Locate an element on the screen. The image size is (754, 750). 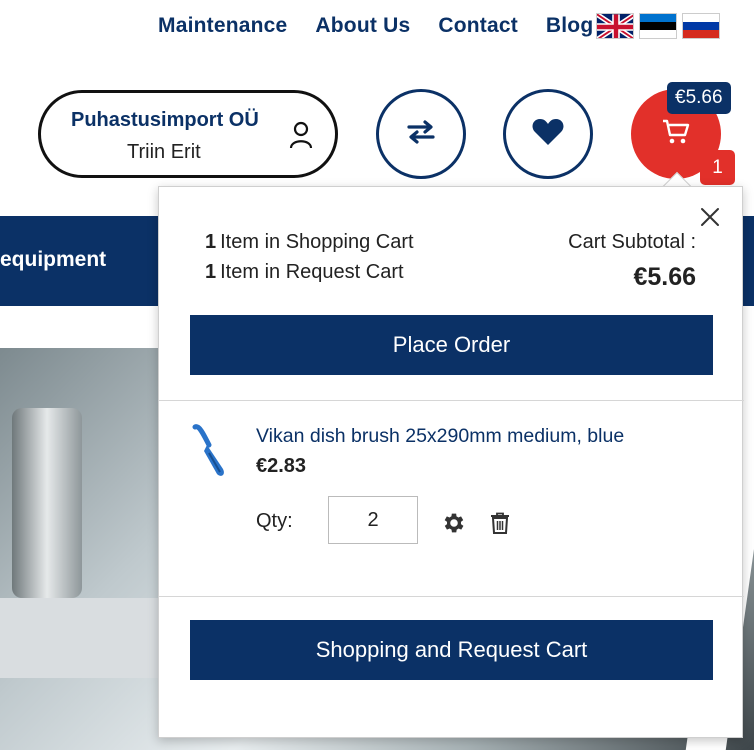
request-cart-label: Item in Request Cart is located at coordinates (312, 272).